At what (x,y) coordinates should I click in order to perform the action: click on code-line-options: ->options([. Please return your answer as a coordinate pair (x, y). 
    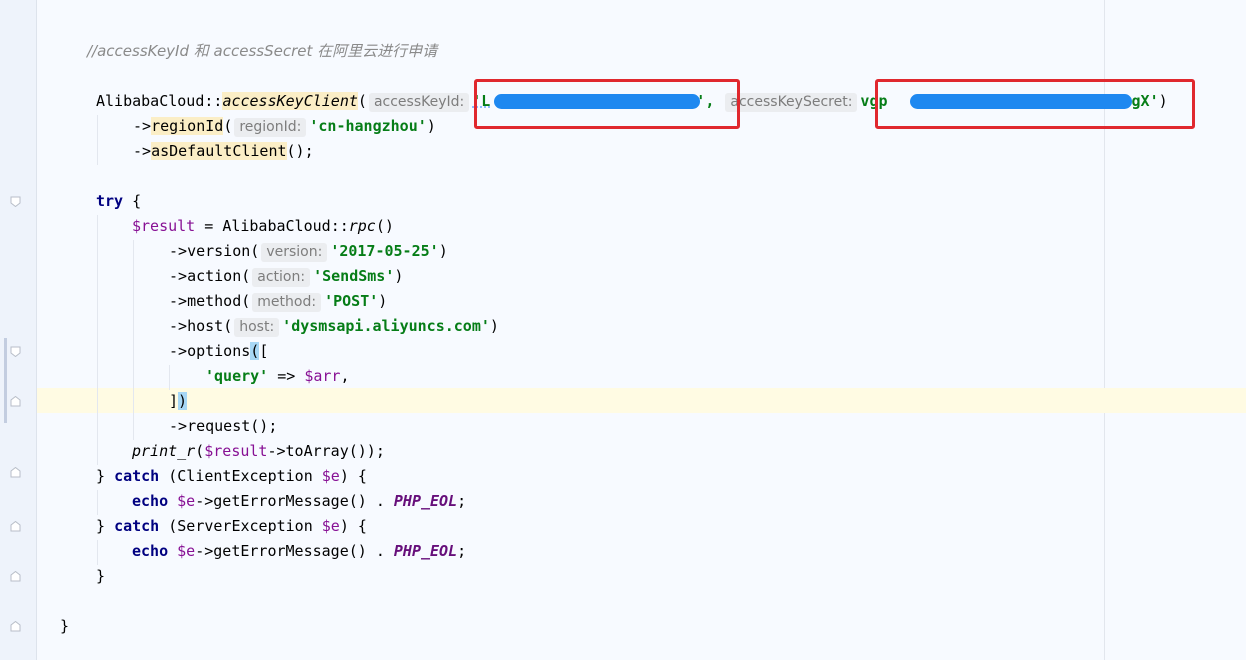
    Looking at the image, I should click on (218, 351).